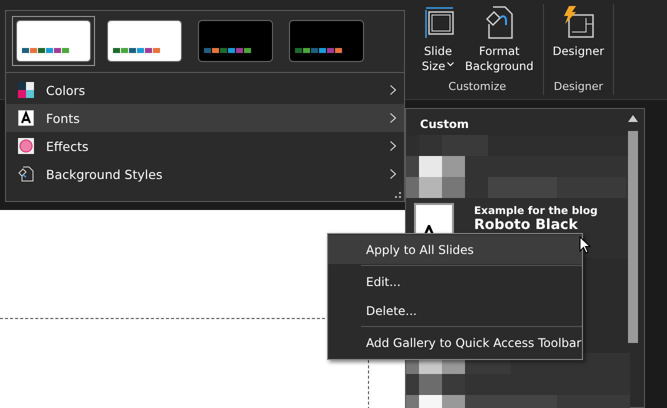 This screenshot has width=667, height=408. What do you see at coordinates (536, 211) in the screenshot?
I see `font-theme-title: Example for the blog` at bounding box center [536, 211].